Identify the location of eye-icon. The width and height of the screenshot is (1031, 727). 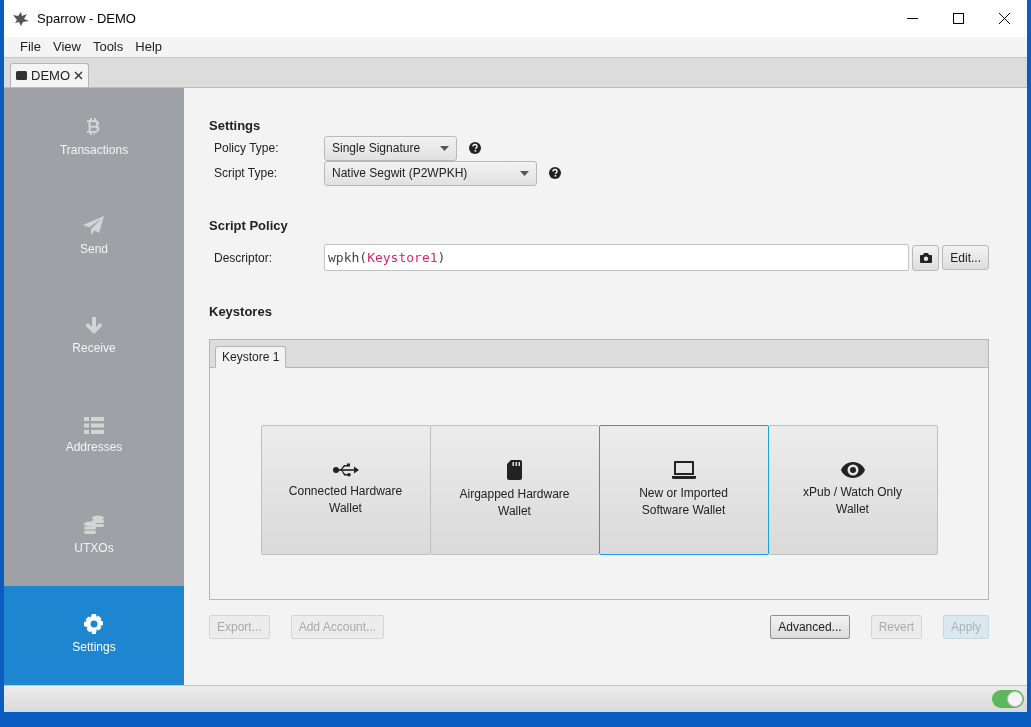
(852, 470).